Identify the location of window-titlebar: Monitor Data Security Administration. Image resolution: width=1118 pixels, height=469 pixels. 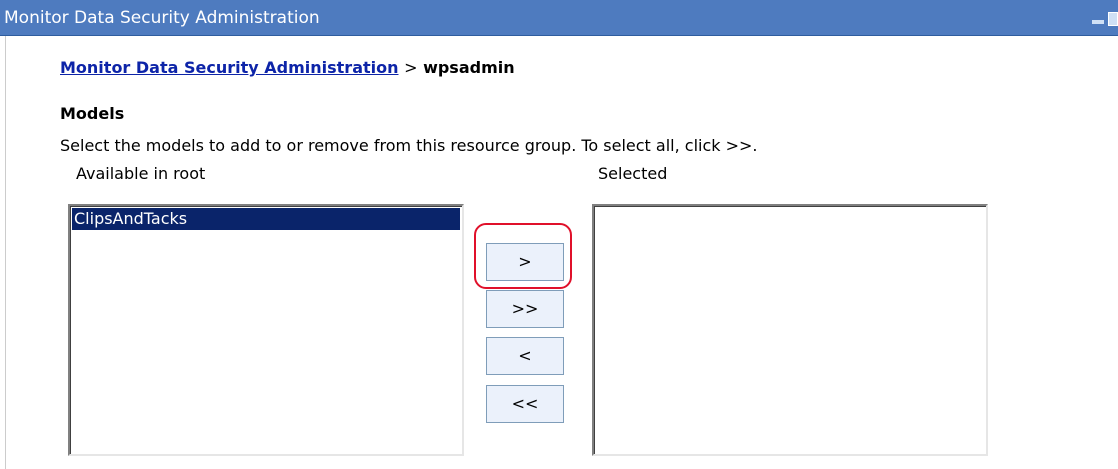
(559, 18).